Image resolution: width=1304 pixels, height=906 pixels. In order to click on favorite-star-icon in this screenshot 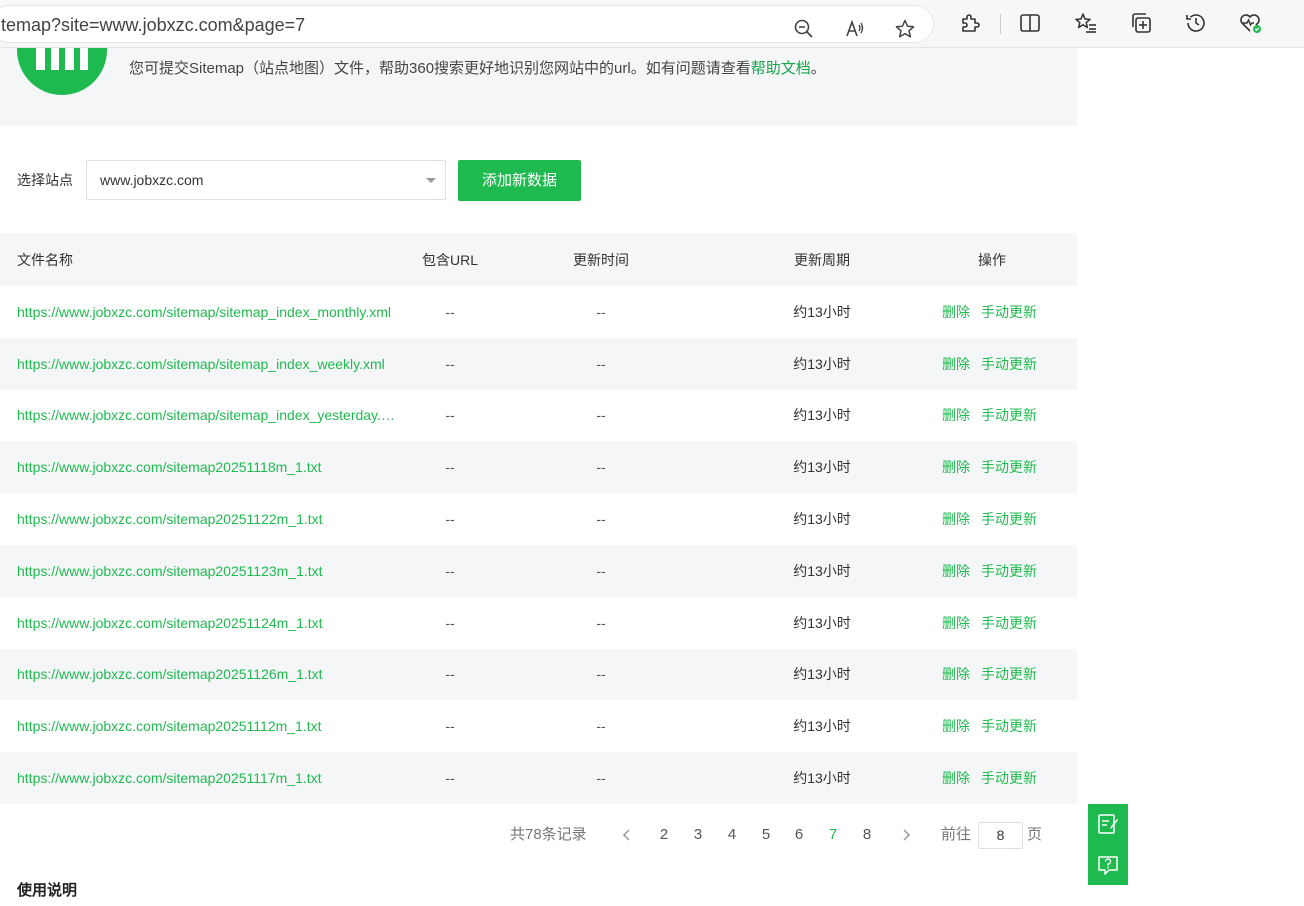, I will do `click(905, 29)`.